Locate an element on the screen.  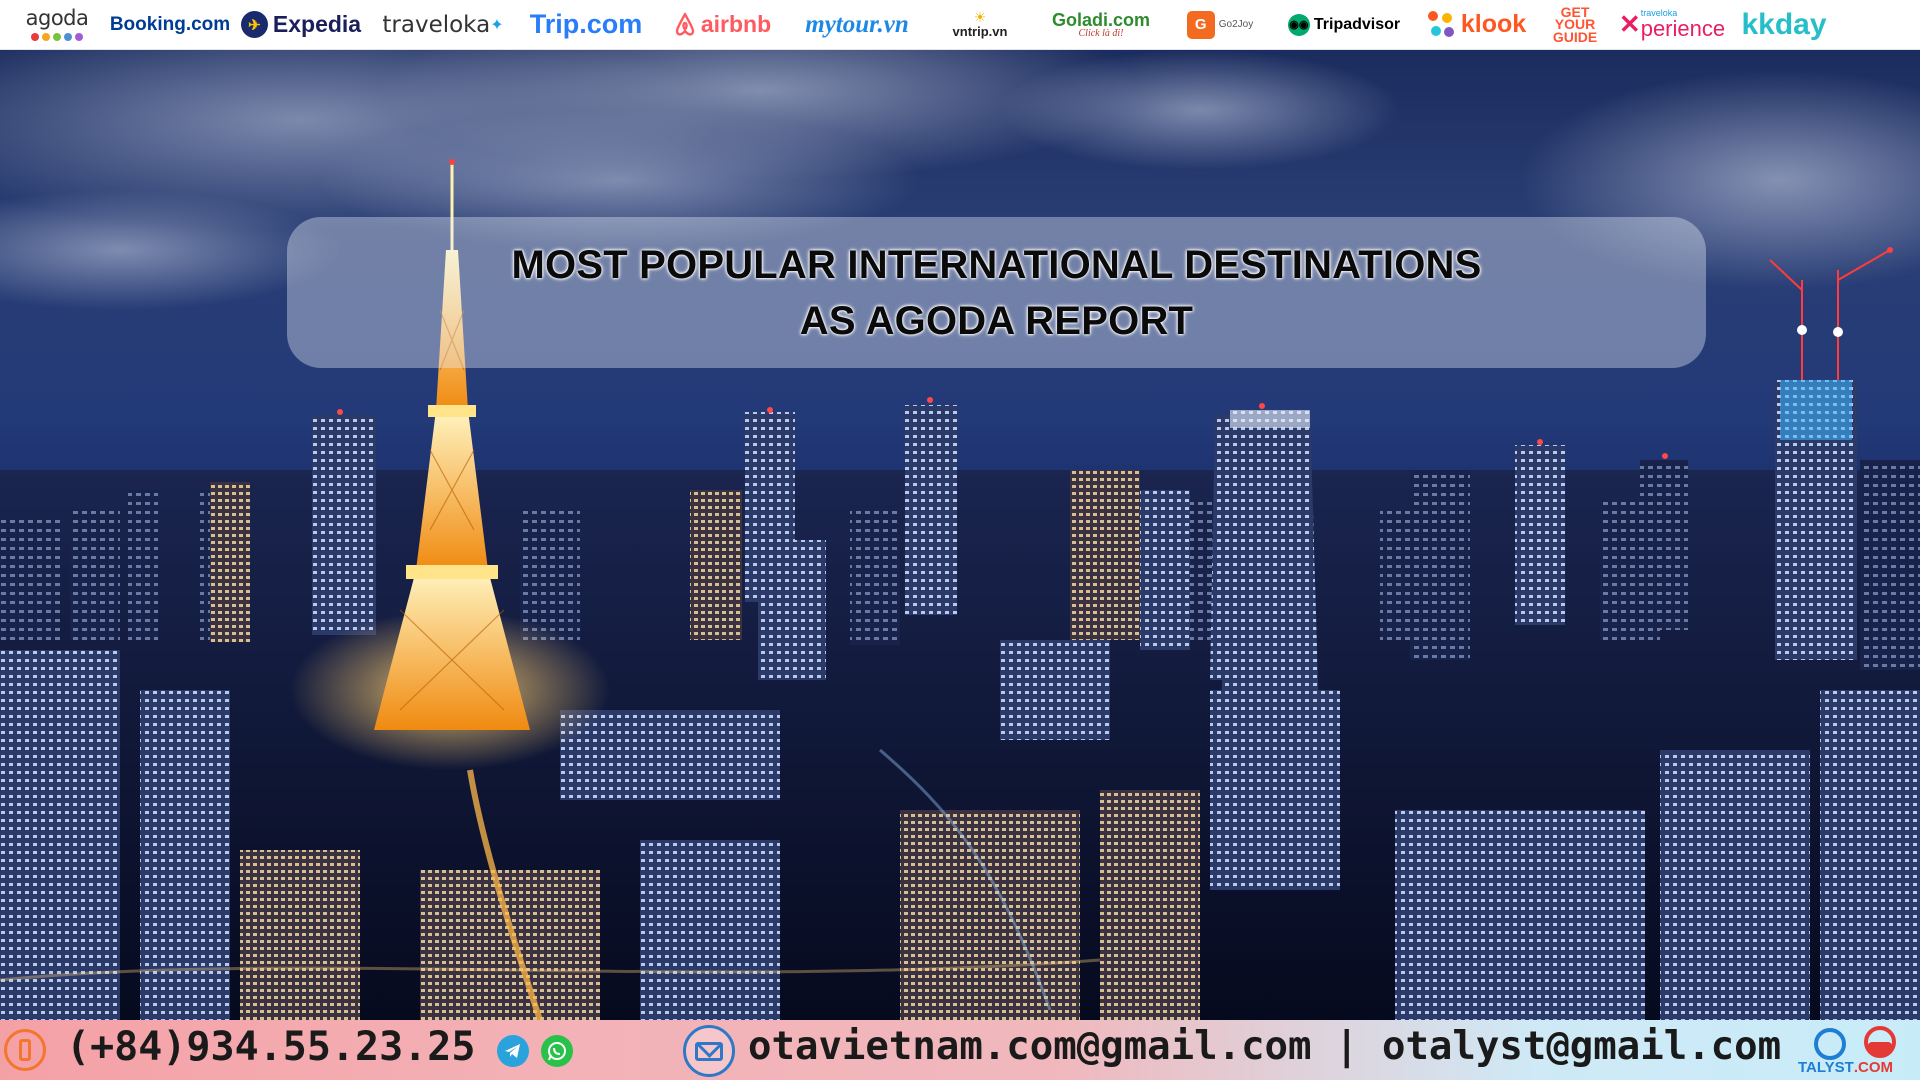
headset-icon is located at coordinates (1855, 1043).